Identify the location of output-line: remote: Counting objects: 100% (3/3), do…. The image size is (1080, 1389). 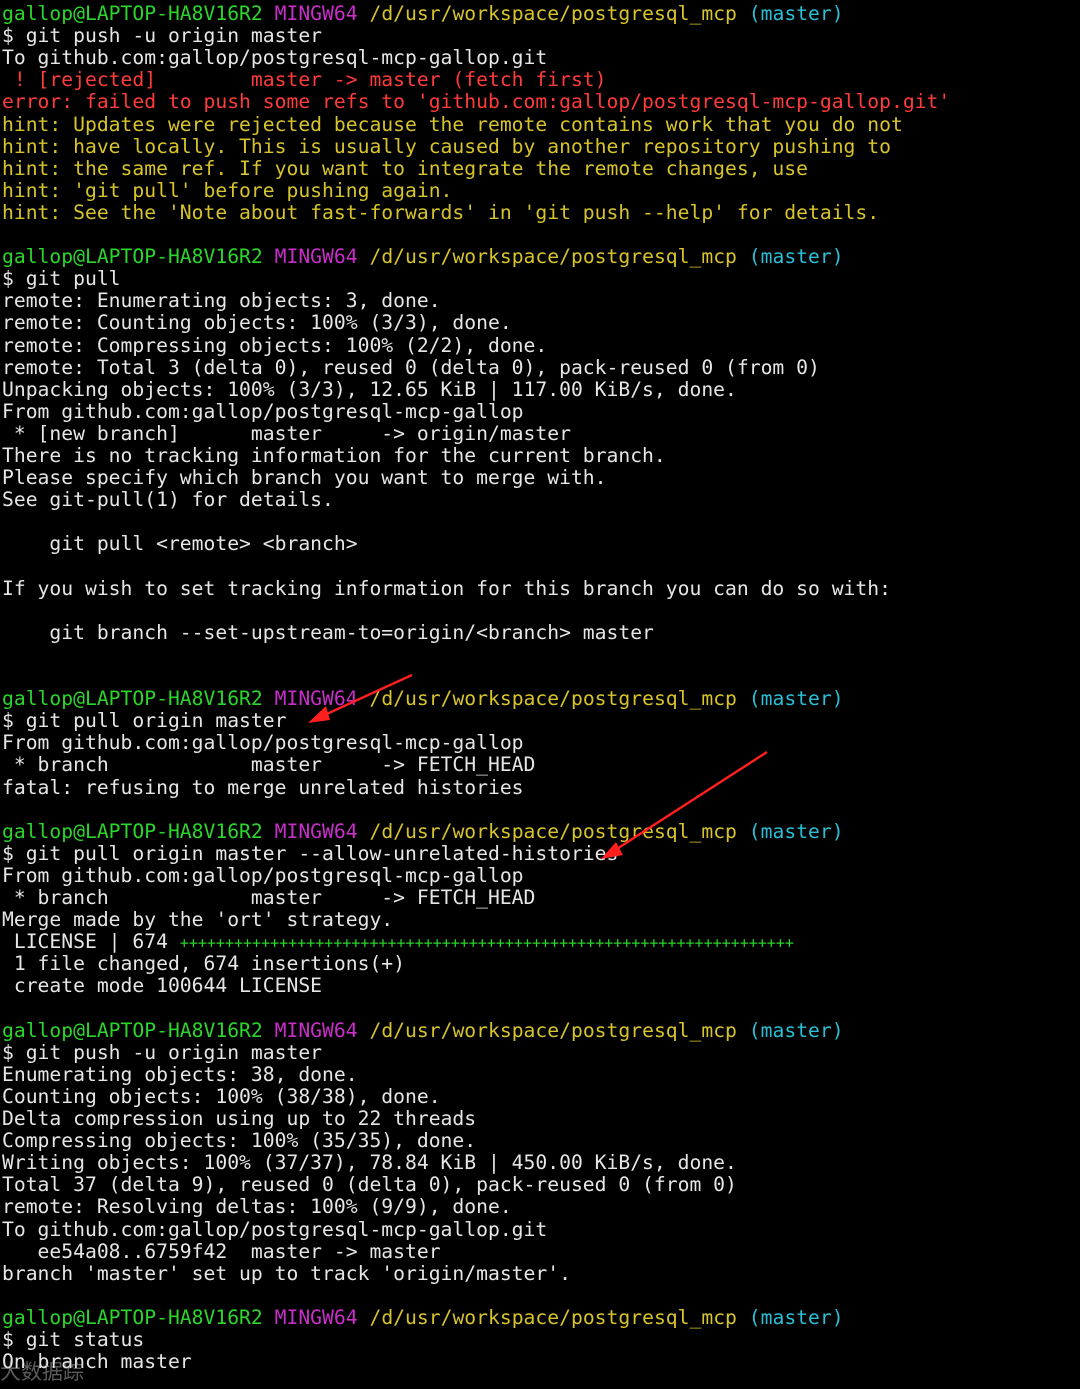
(257, 323).